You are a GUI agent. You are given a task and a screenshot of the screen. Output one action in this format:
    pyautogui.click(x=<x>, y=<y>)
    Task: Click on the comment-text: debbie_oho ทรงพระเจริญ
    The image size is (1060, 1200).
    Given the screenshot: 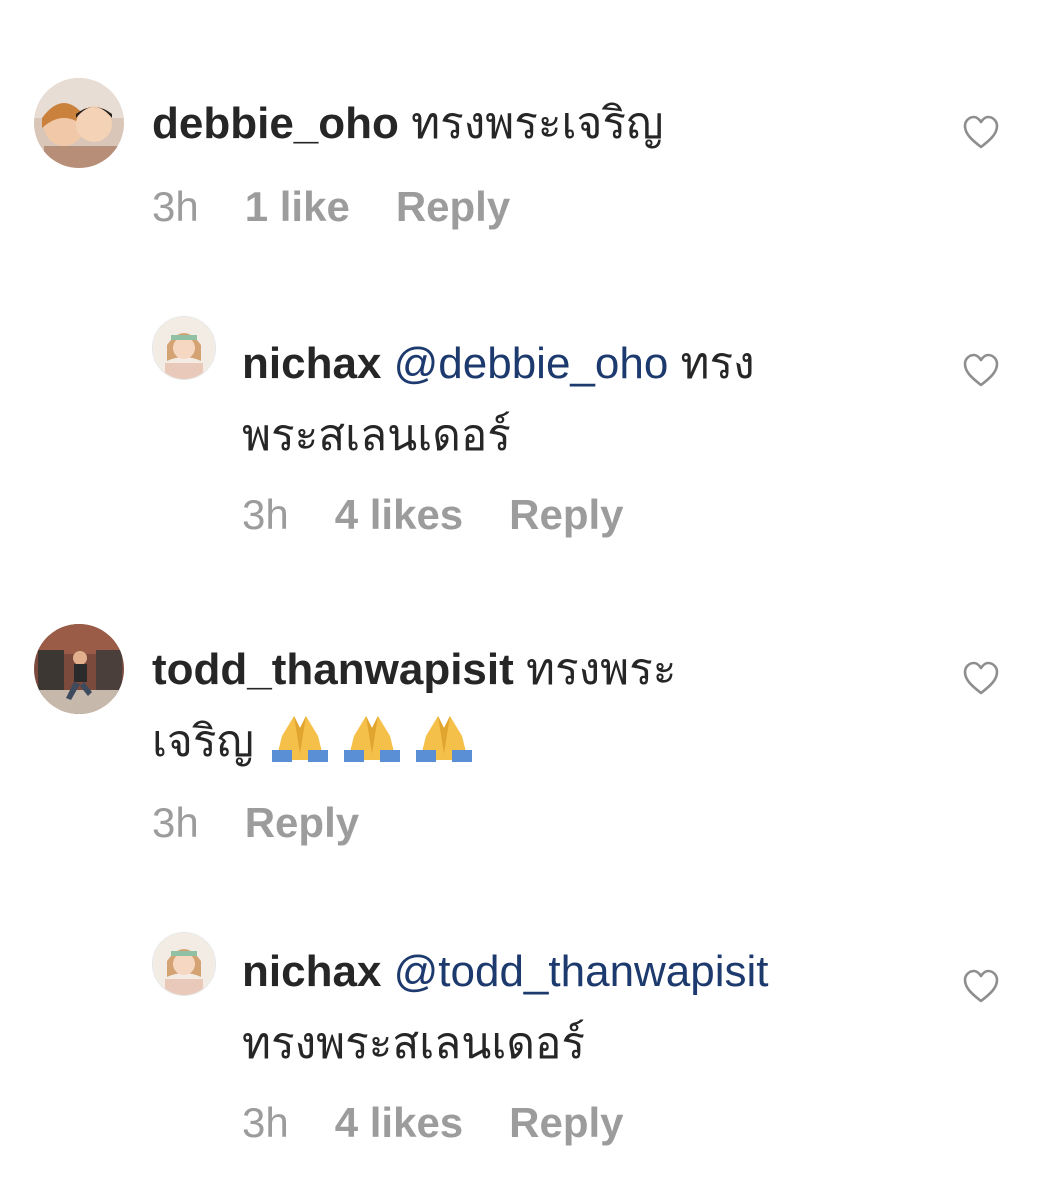 What is the action you would take?
    pyautogui.click(x=532, y=124)
    